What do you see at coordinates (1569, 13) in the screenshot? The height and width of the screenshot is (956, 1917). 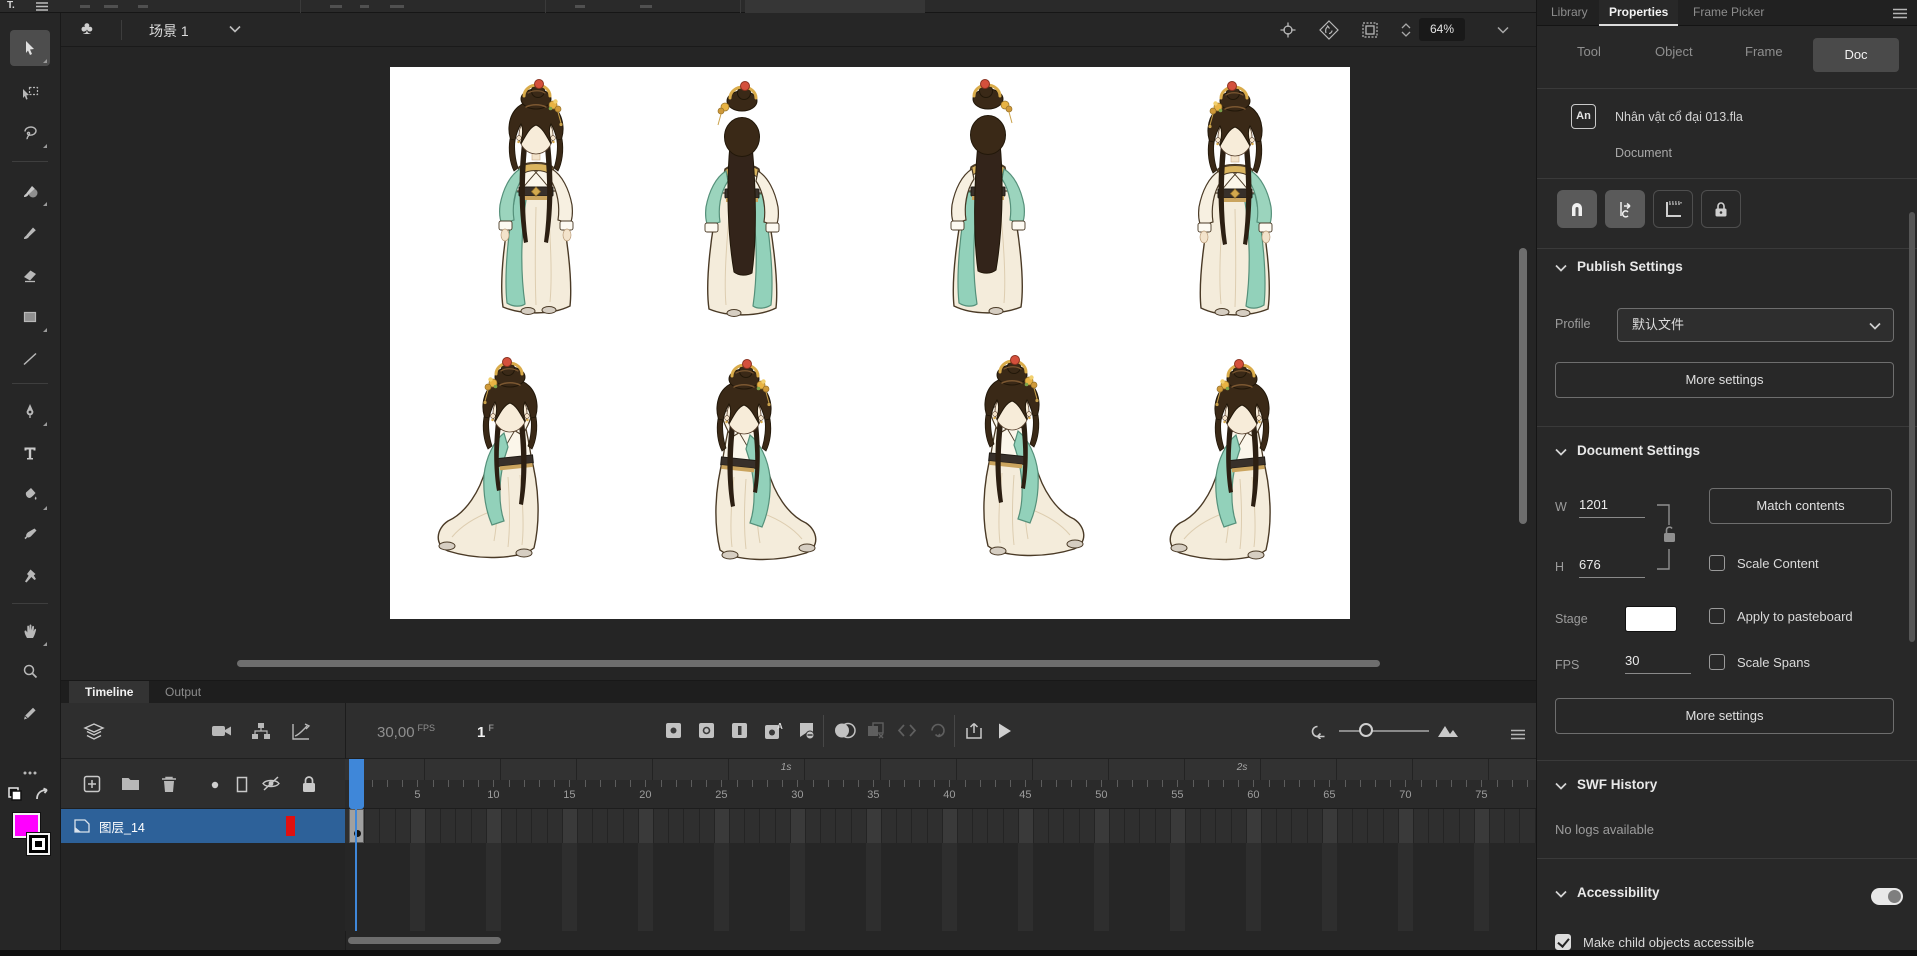 I see `tab-library: Library` at bounding box center [1569, 13].